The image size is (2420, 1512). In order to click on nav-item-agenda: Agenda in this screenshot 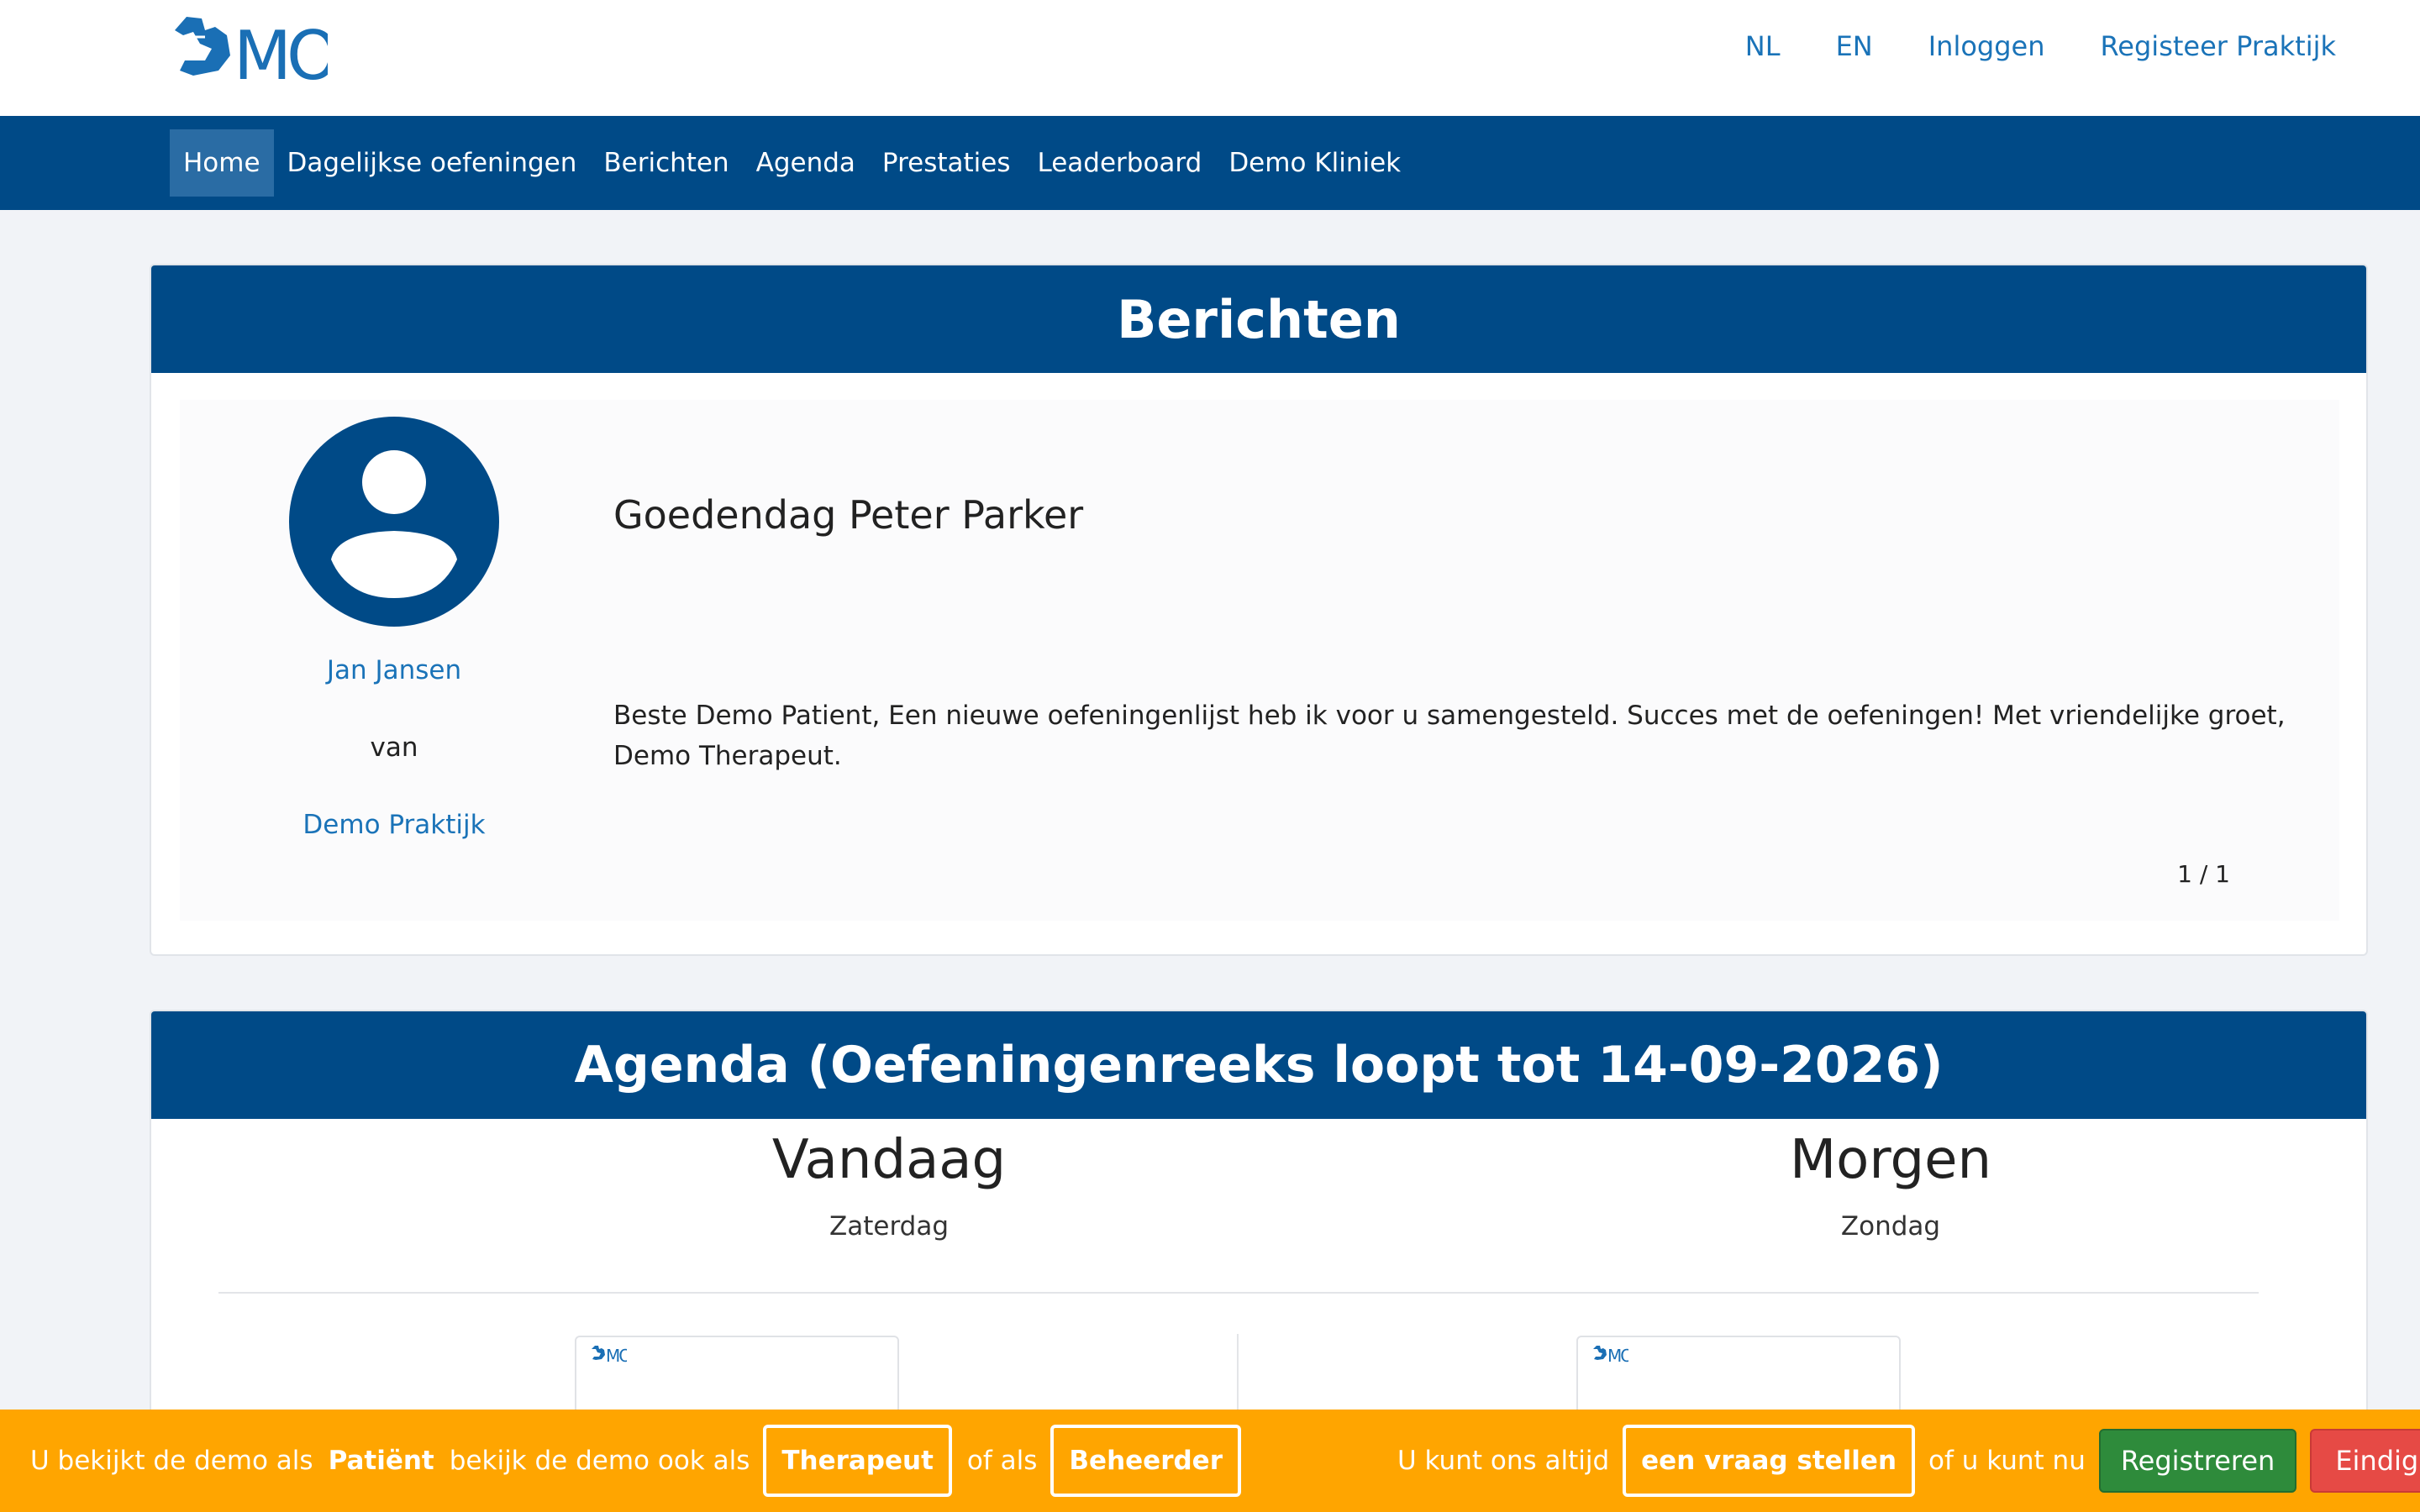, I will do `click(806, 163)`.